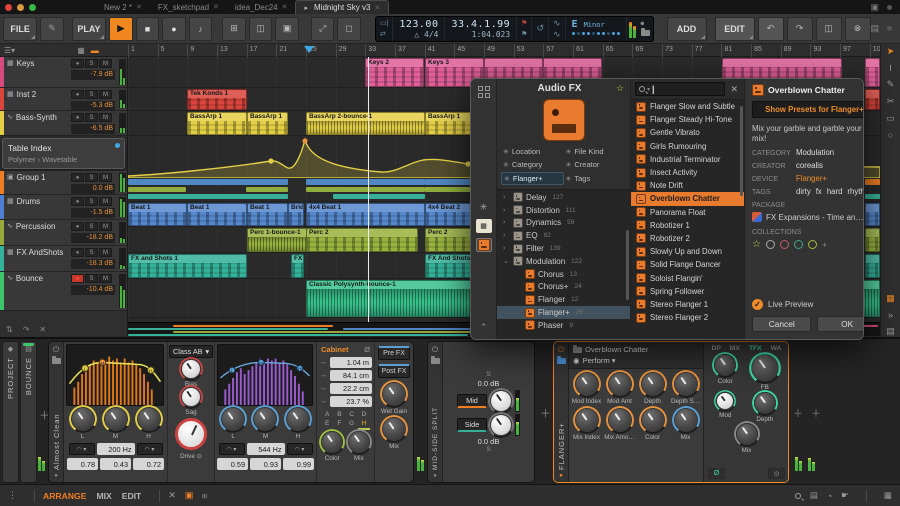 The height and width of the screenshot is (506, 900). I want to click on low-slope-select: ◠ ▾, so click(231, 449).